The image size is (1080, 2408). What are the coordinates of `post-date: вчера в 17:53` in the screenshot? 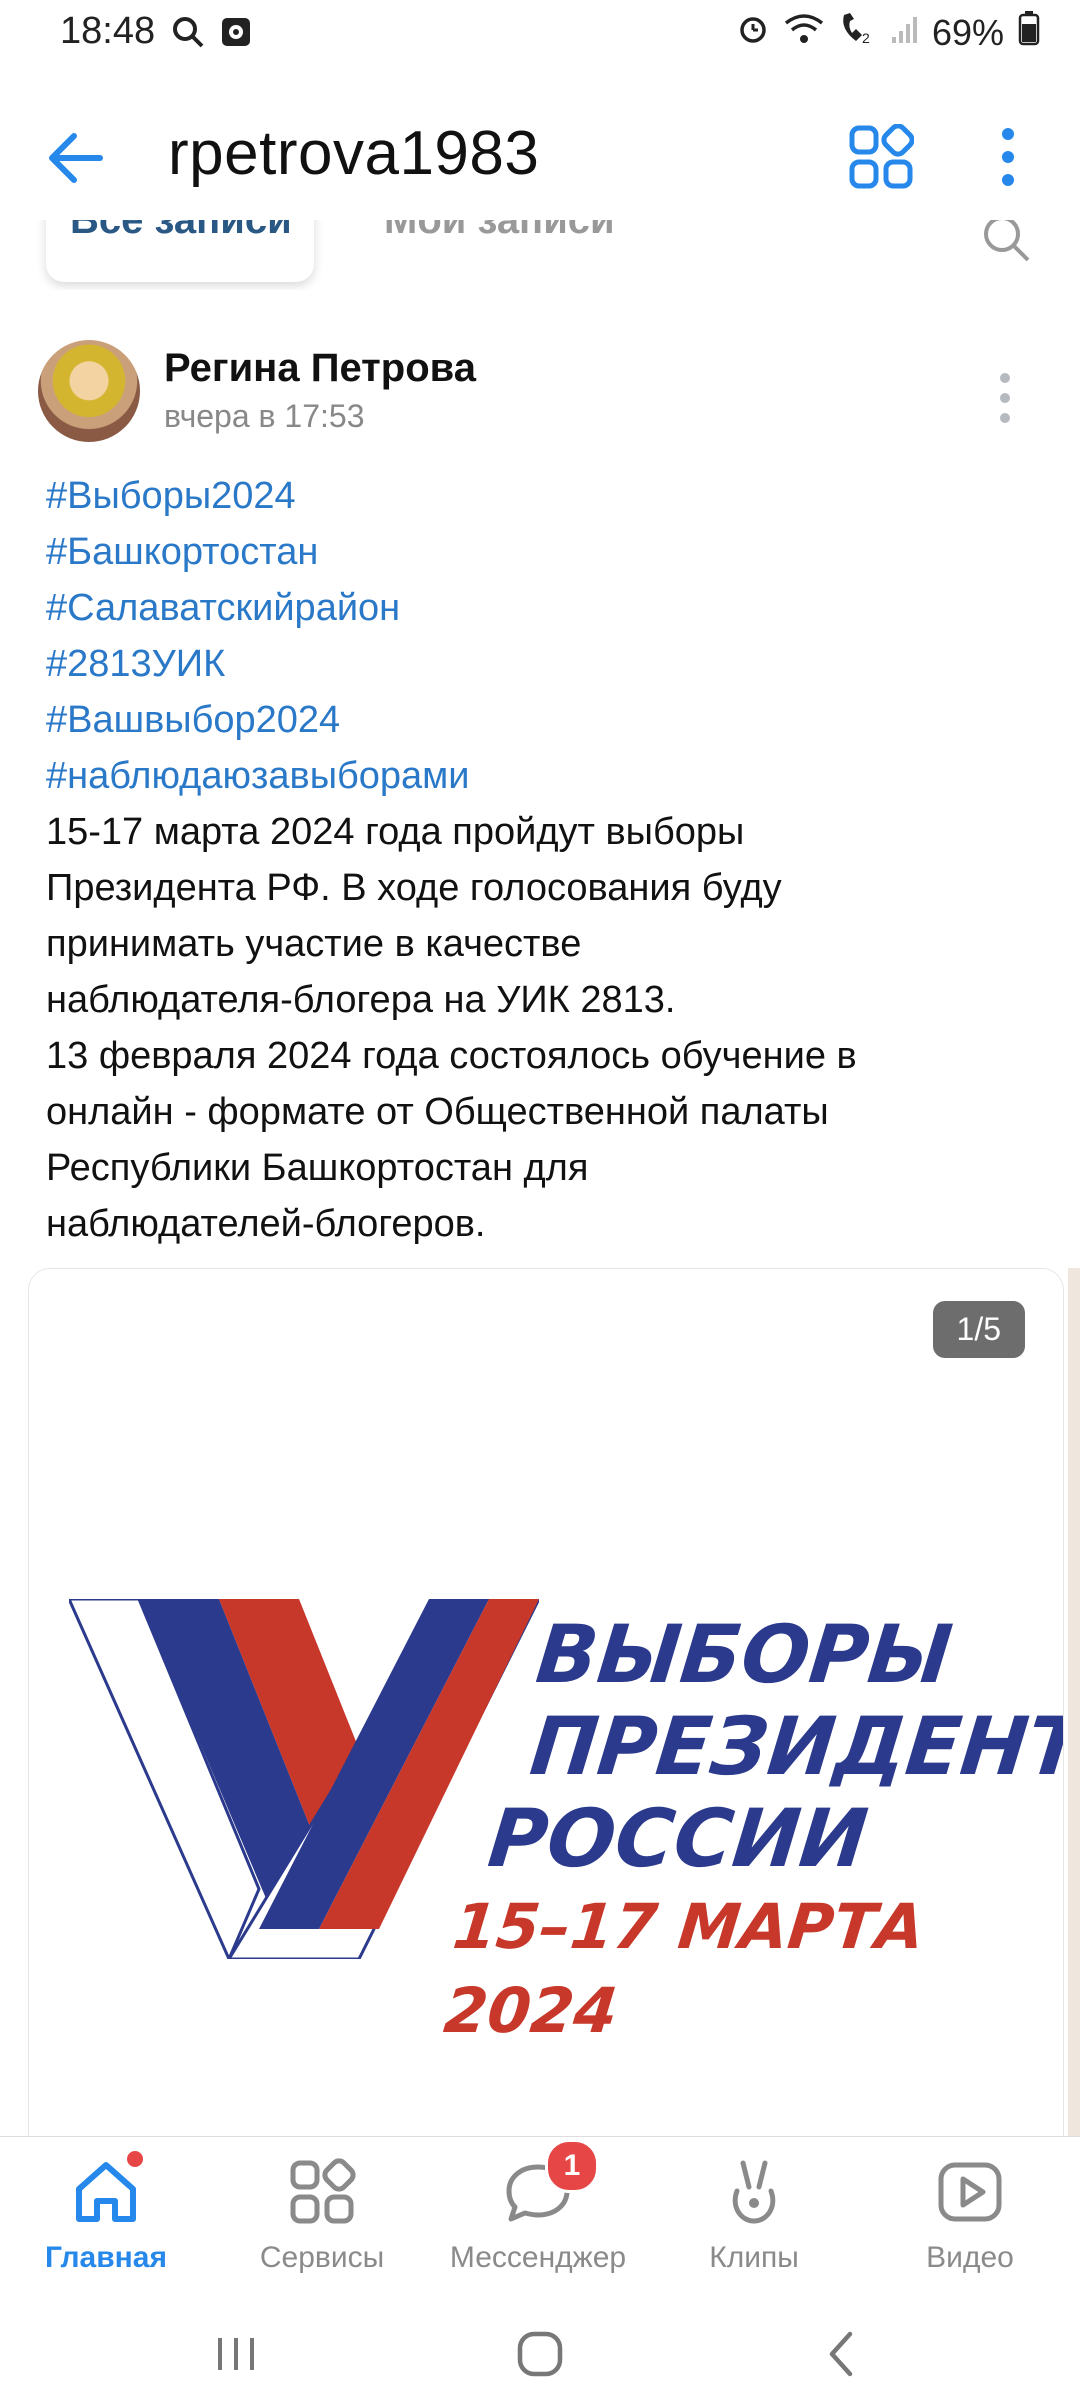 It's located at (264, 416).